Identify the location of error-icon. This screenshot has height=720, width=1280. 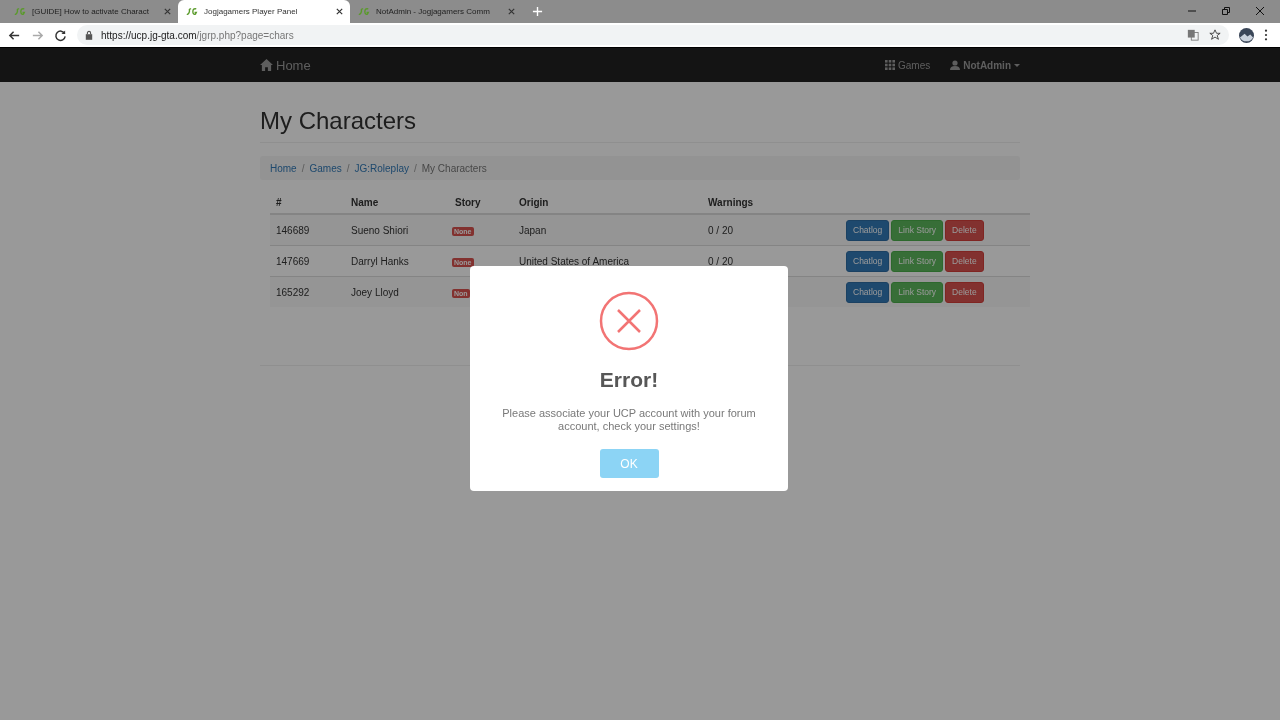
(629, 321).